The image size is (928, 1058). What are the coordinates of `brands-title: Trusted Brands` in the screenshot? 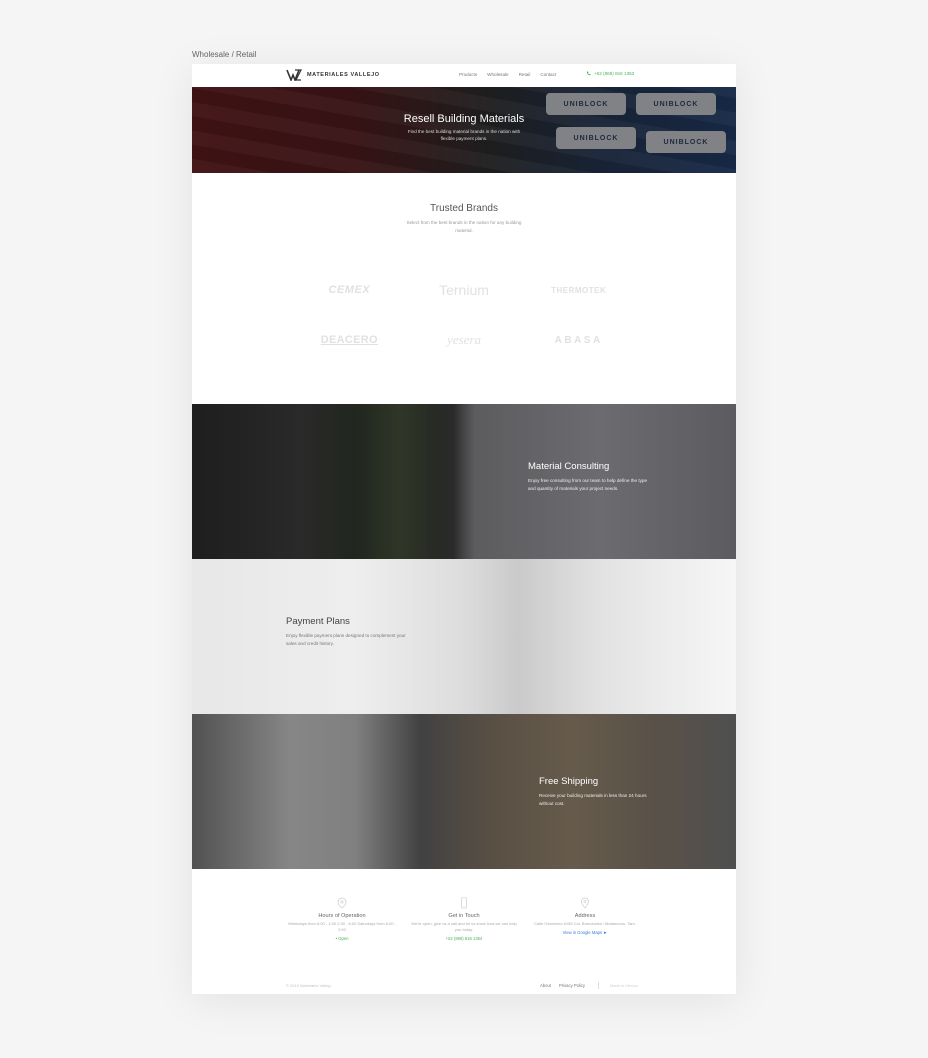 It's located at (464, 208).